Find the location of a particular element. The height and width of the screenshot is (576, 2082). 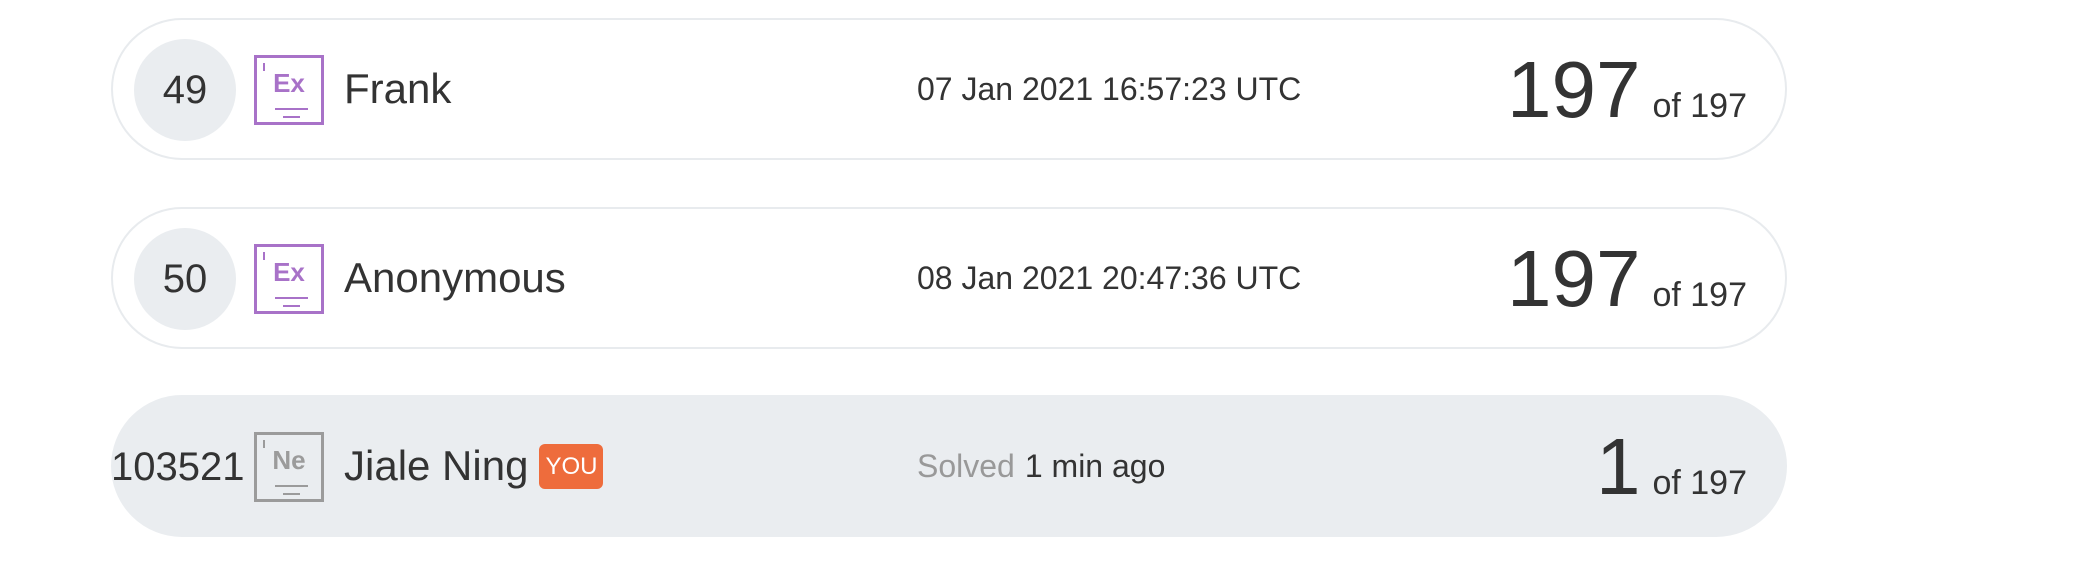

you-badge: YOU is located at coordinates (571, 466).